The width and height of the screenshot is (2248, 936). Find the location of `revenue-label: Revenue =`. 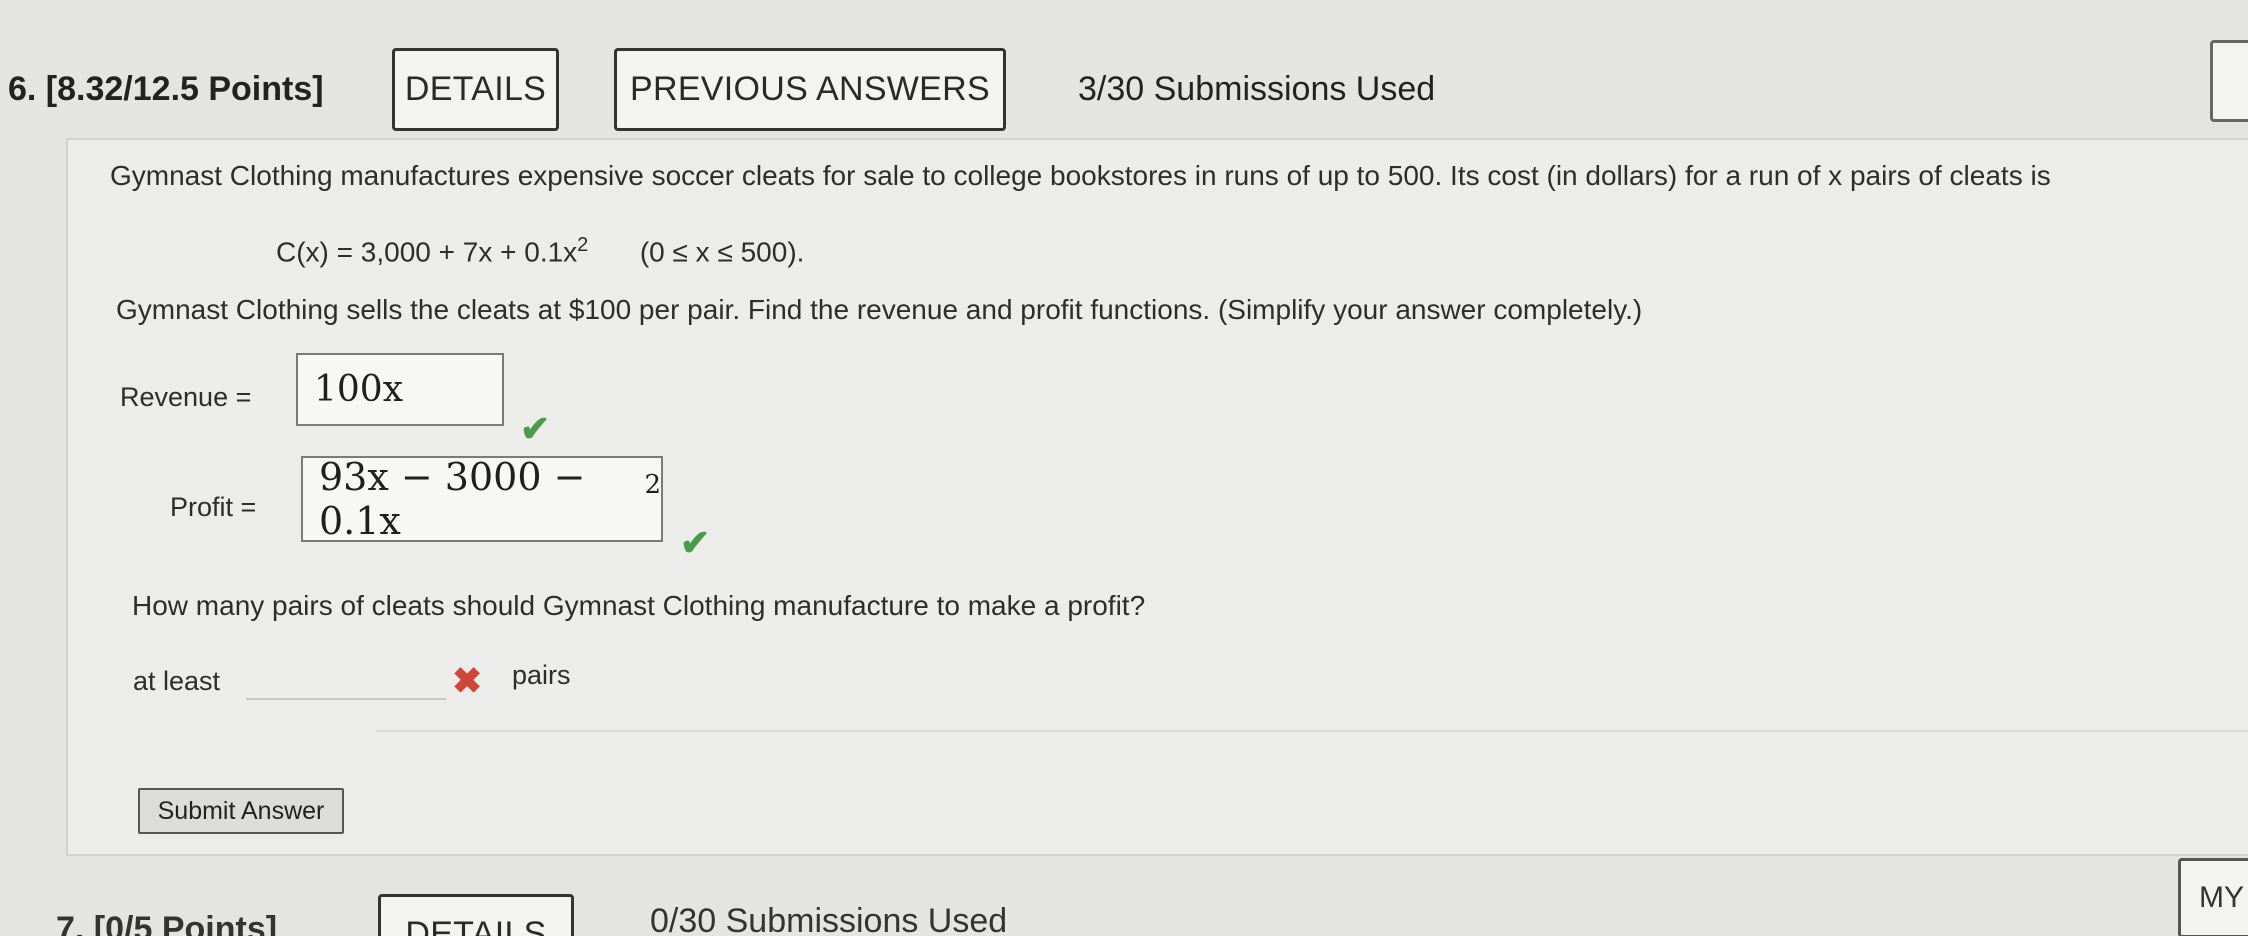

revenue-label: Revenue = is located at coordinates (186, 397).